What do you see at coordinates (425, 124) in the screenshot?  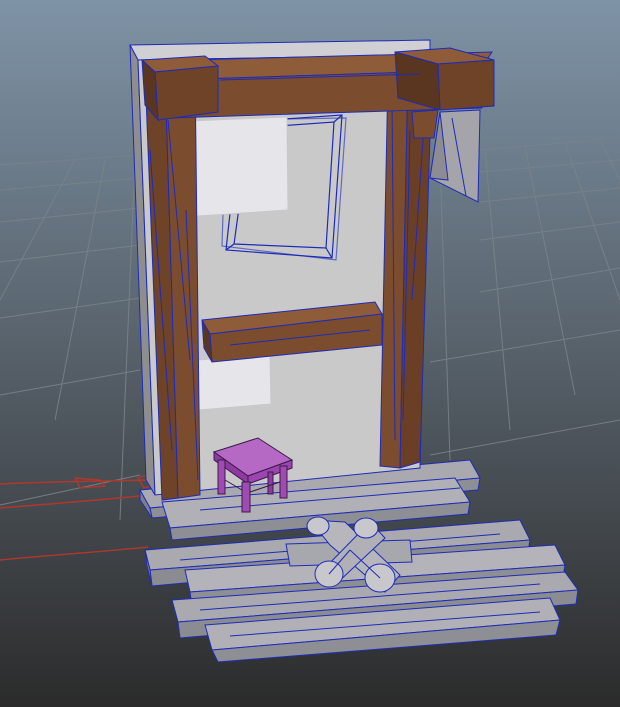 I see `beam-bracket` at bounding box center [425, 124].